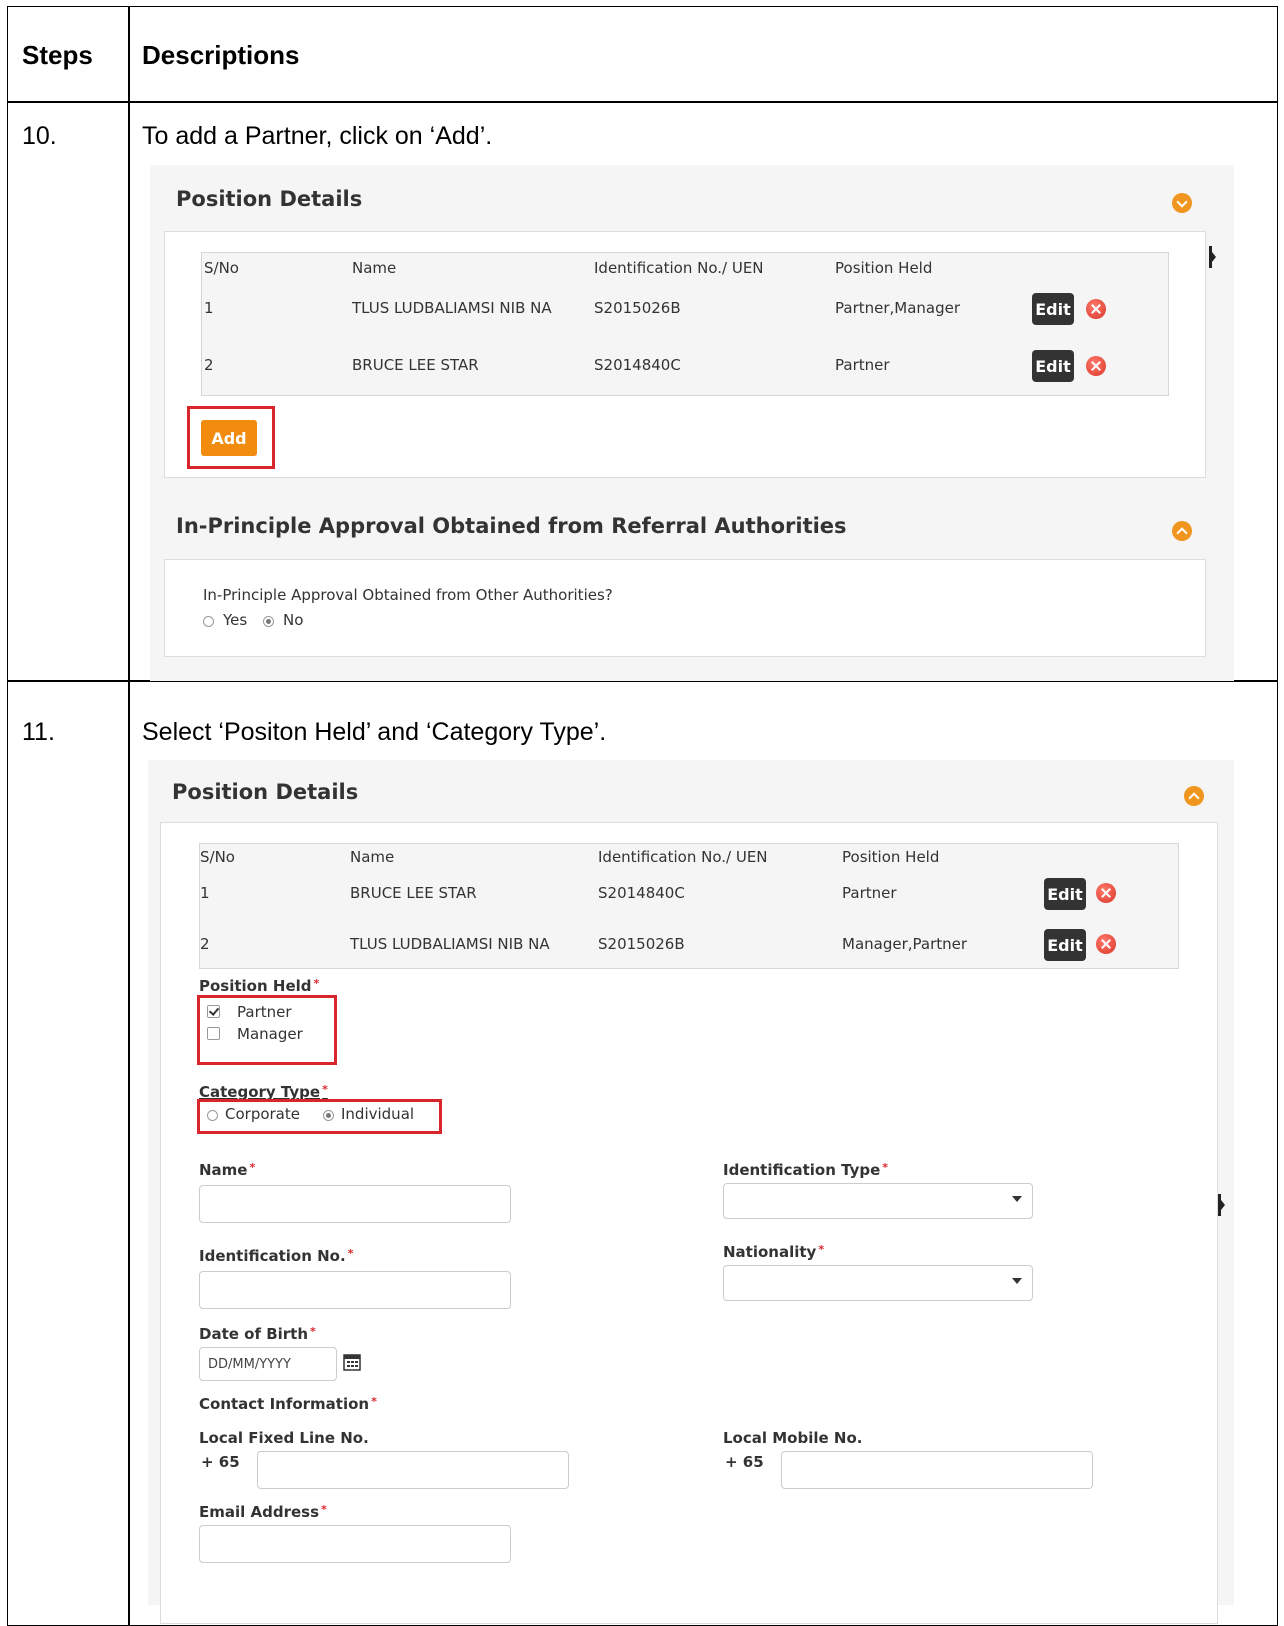 This screenshot has width=1284, height=1626. What do you see at coordinates (355, 1544) in the screenshot?
I see `email-address-input` at bounding box center [355, 1544].